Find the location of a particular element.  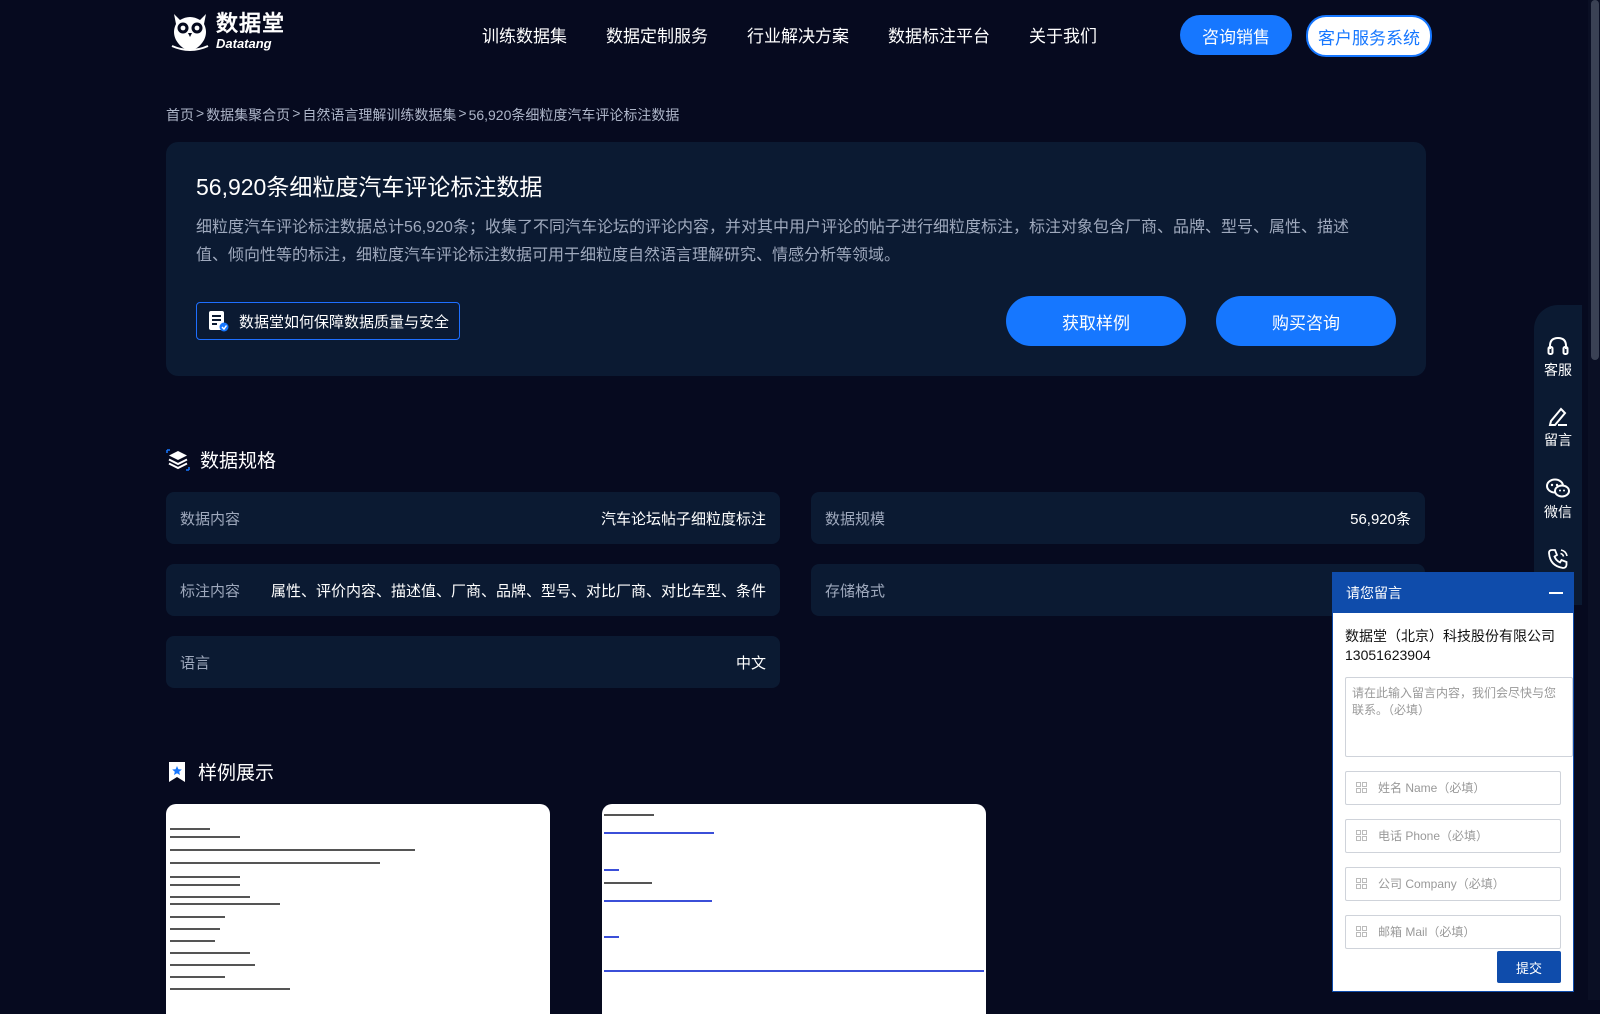

spec-value: 属性、评价内容、描述值、厂商、品牌、型号、对比厂商、对比车型、条件 is located at coordinates (518, 591).